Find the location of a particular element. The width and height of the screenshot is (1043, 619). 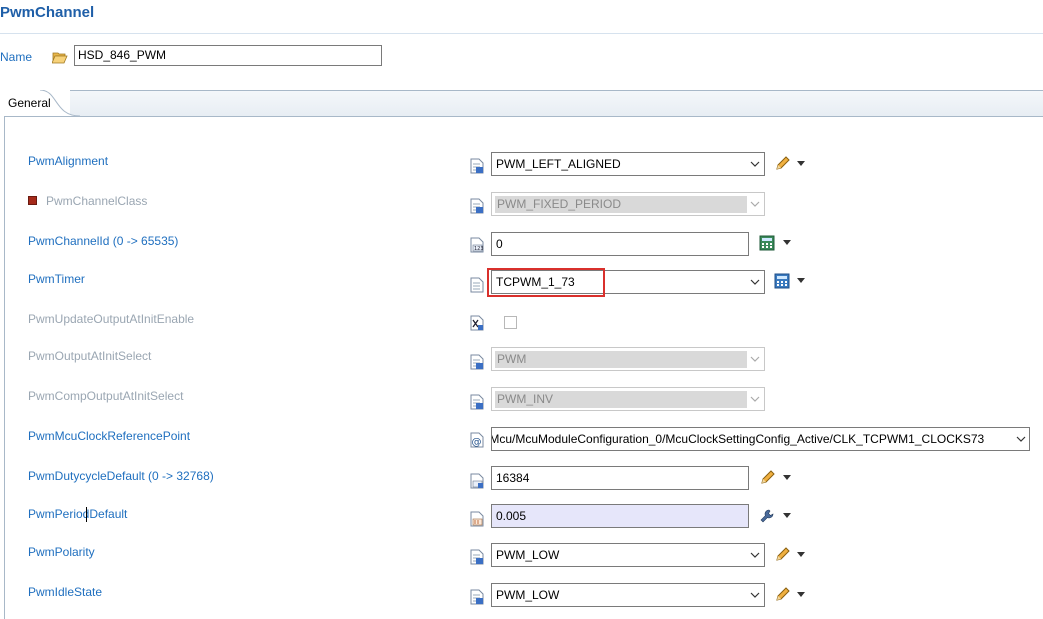

pwm-idle-state-value: PWM_LOW is located at coordinates (528, 595).